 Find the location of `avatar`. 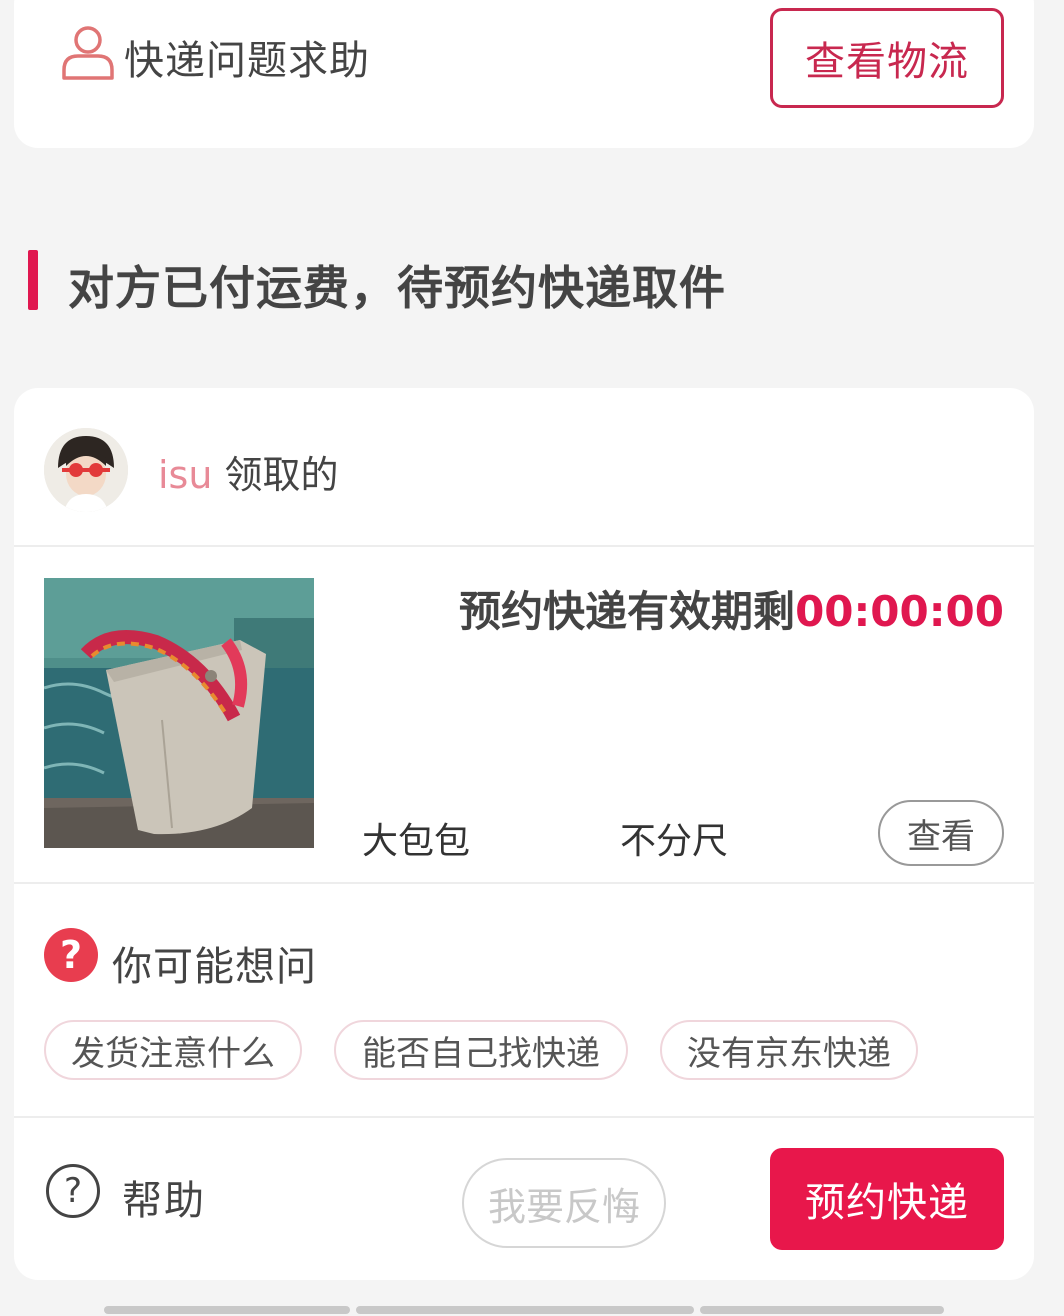

avatar is located at coordinates (86, 470).